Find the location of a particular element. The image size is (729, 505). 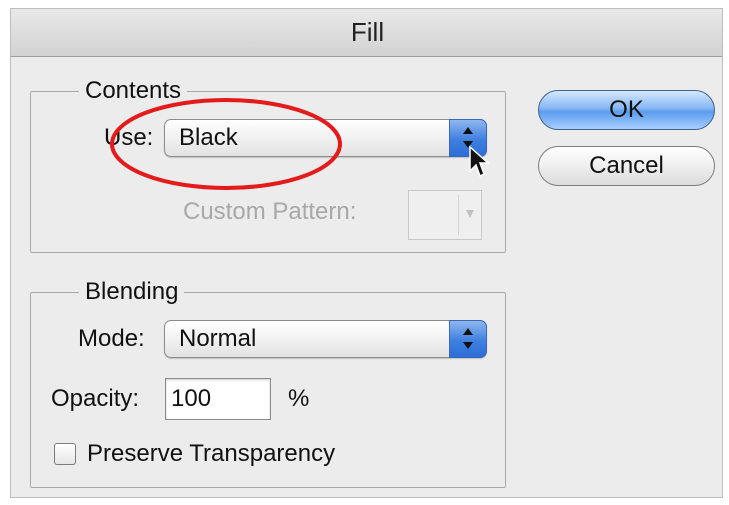

mode-label: Mode: is located at coordinates (111, 338).